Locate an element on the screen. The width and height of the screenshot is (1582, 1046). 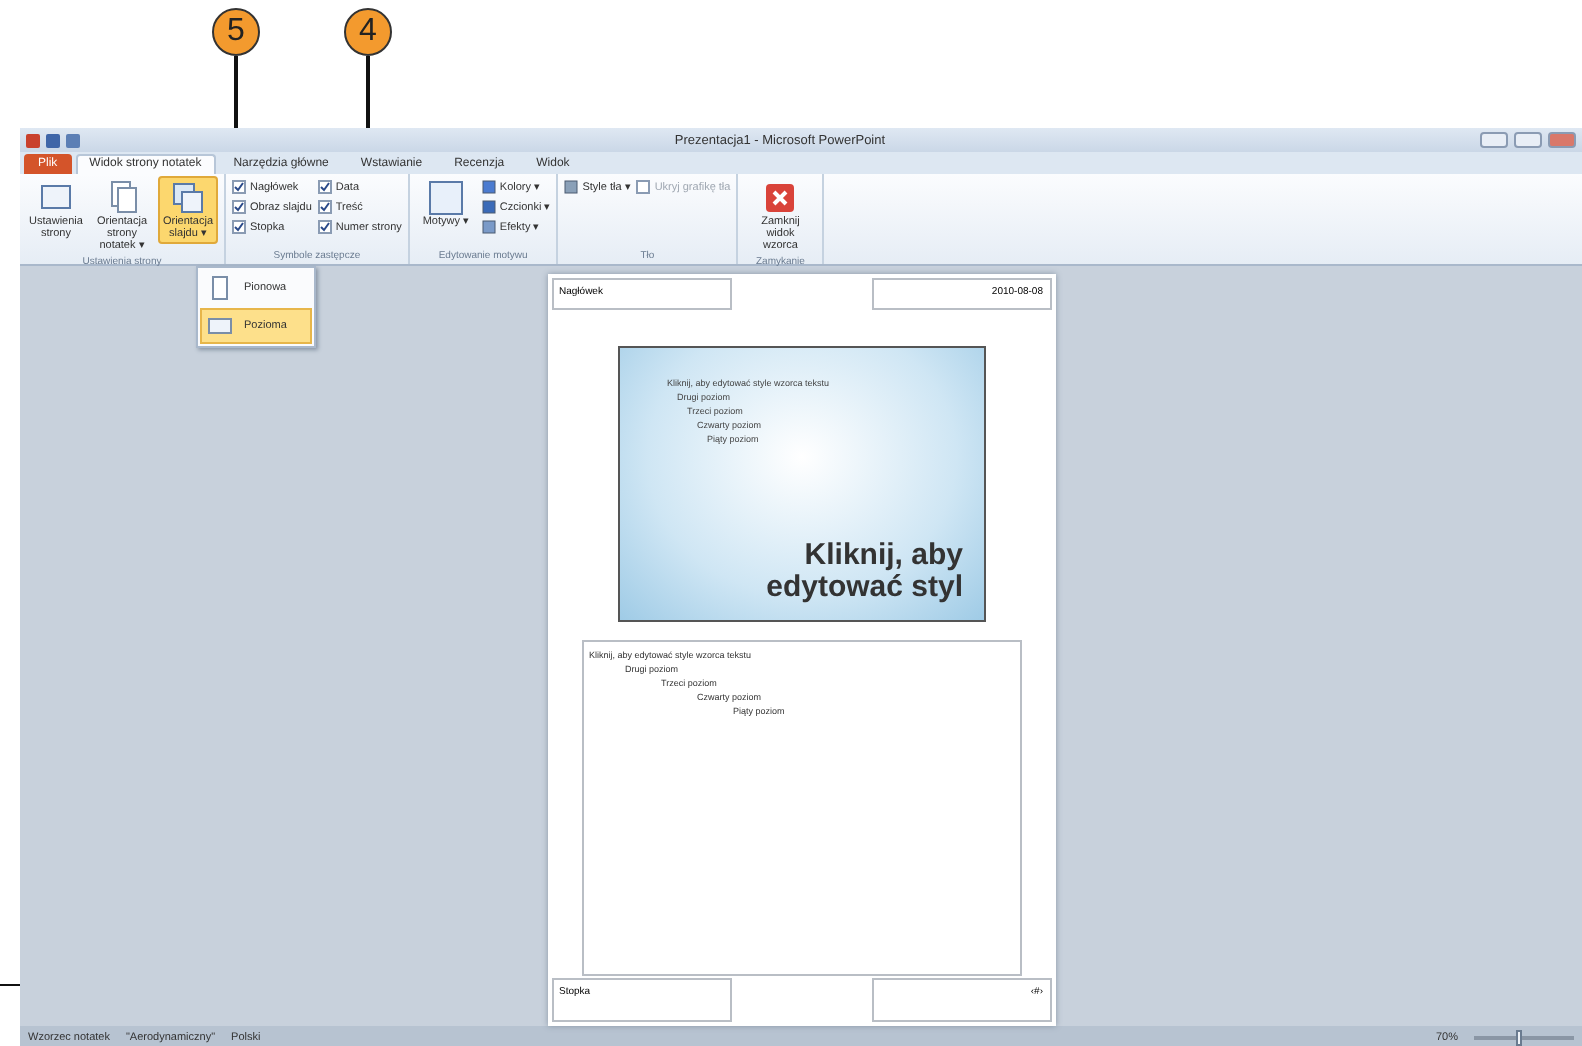
zoom-thumb is located at coordinates (1518, 1037).